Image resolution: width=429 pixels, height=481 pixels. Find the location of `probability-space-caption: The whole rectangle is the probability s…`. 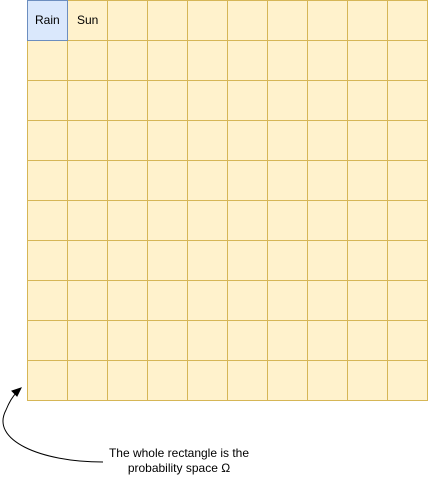

probability-space-caption: The whole rectangle is the probability s… is located at coordinates (179, 461).